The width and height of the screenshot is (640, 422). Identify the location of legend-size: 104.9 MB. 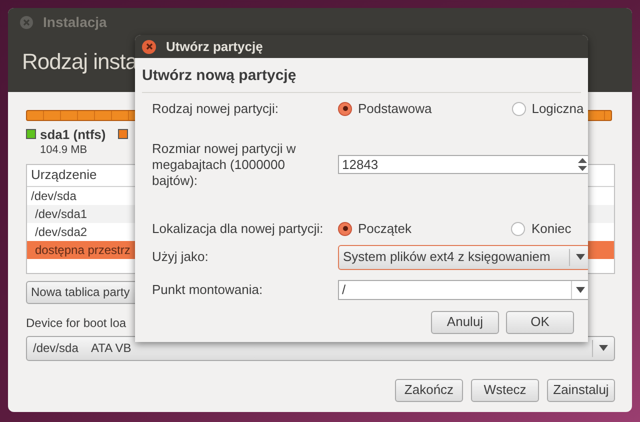
(64, 150).